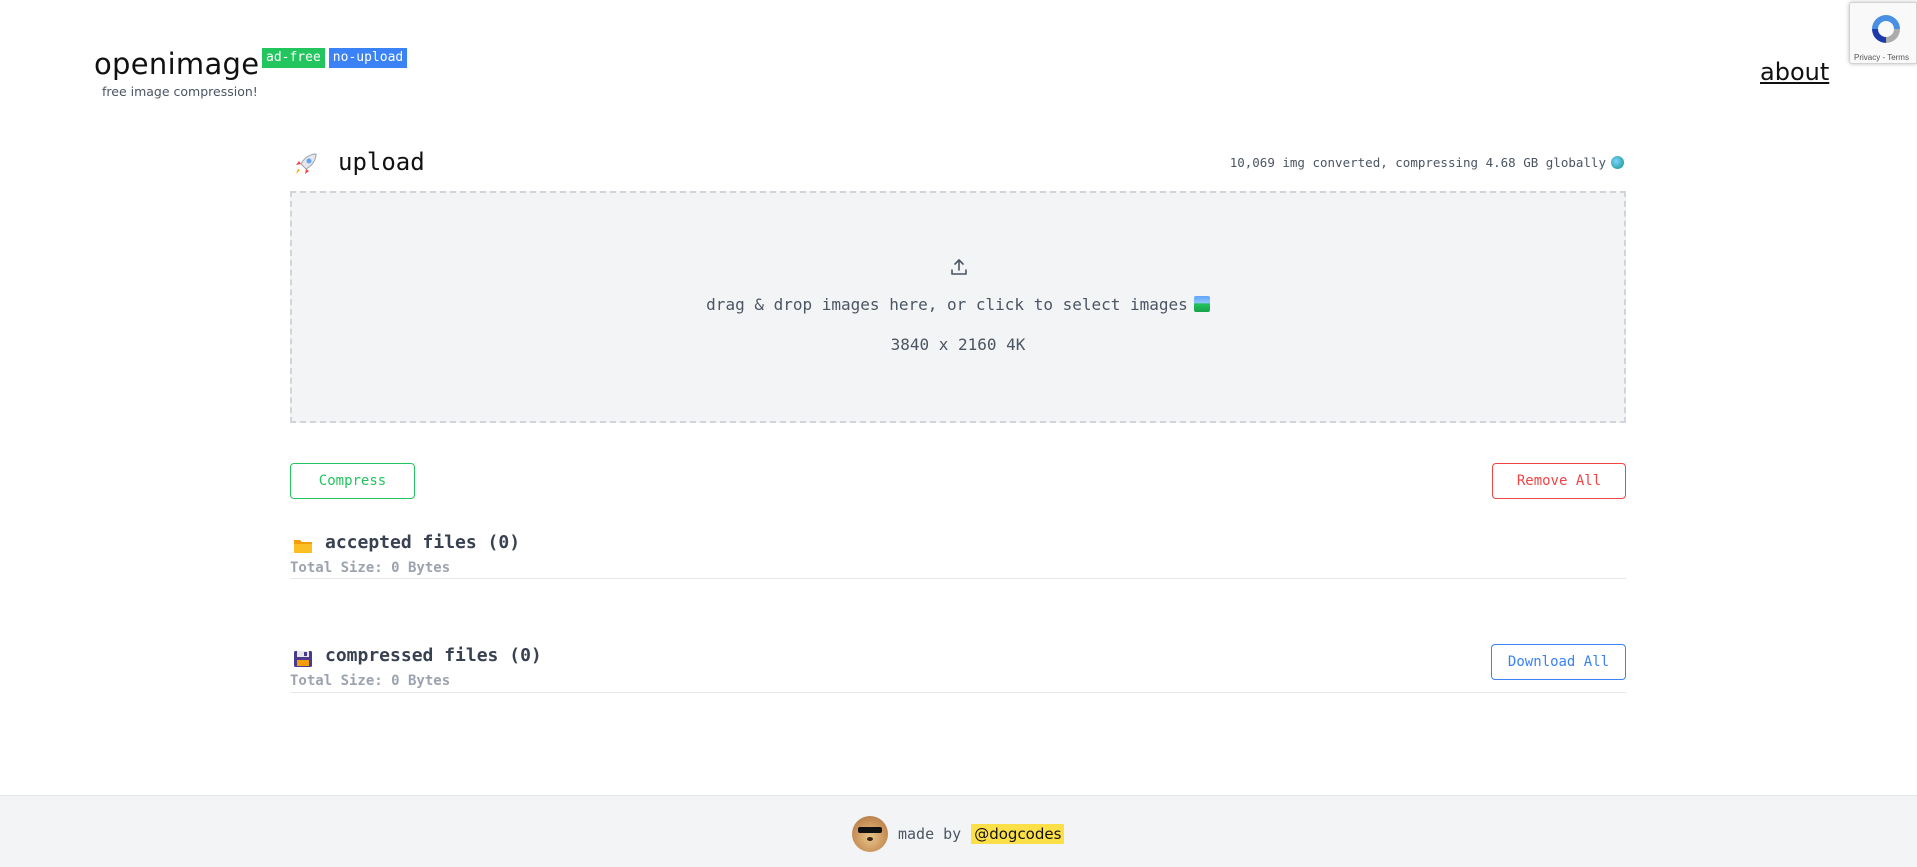  I want to click on accepted-total-size: Total Size: 0 Bytes, so click(370, 568).